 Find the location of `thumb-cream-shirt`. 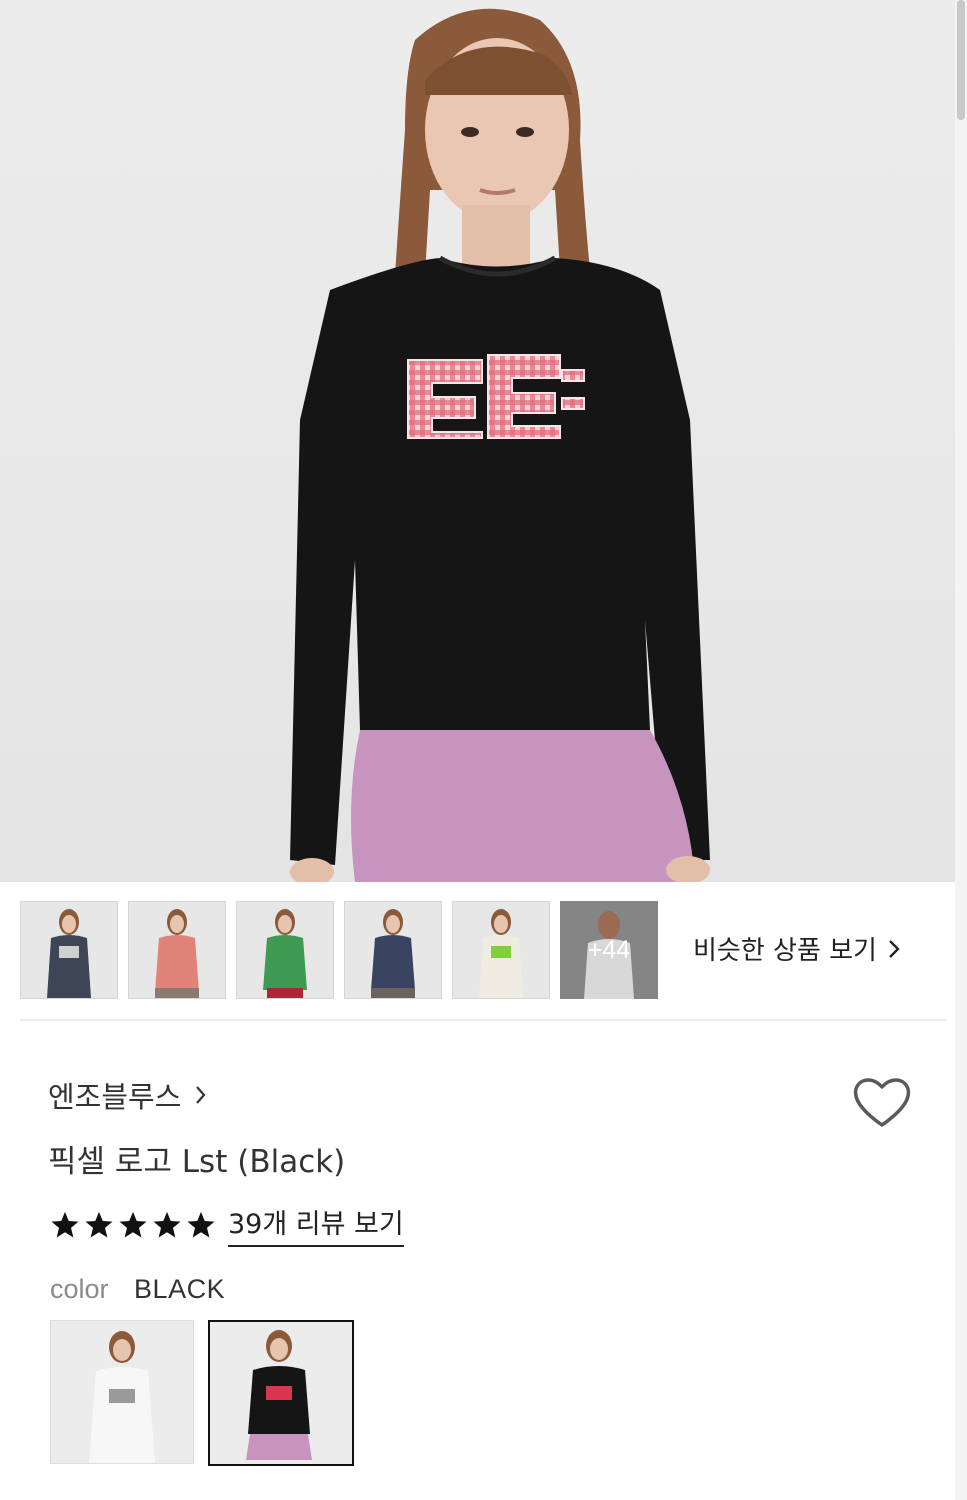

thumb-cream-shirt is located at coordinates (501, 950).